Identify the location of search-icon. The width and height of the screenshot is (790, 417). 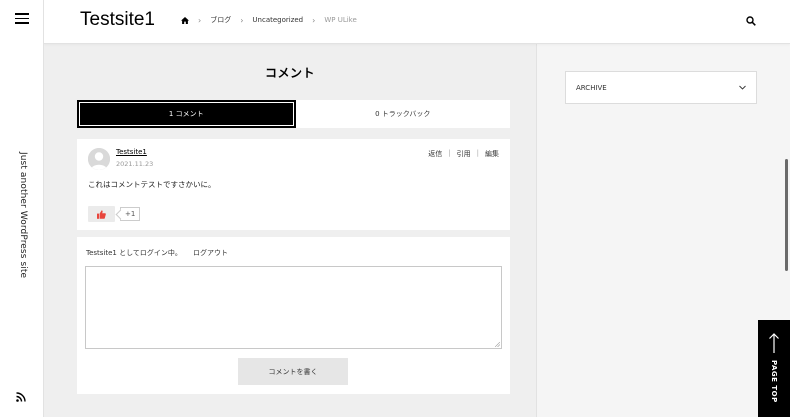
(751, 21).